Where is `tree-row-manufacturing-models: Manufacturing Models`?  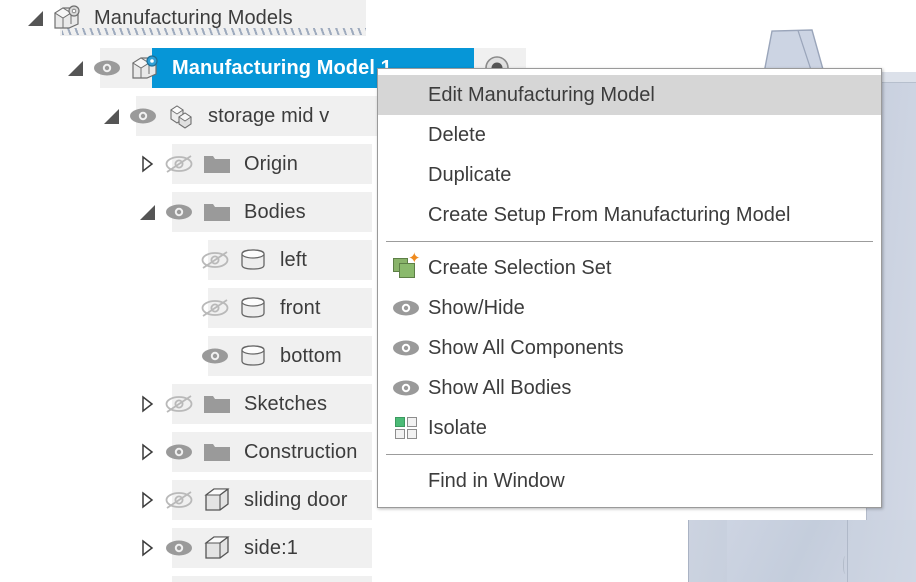
tree-row-manufacturing-models: Manufacturing Models is located at coordinates (157, 18).